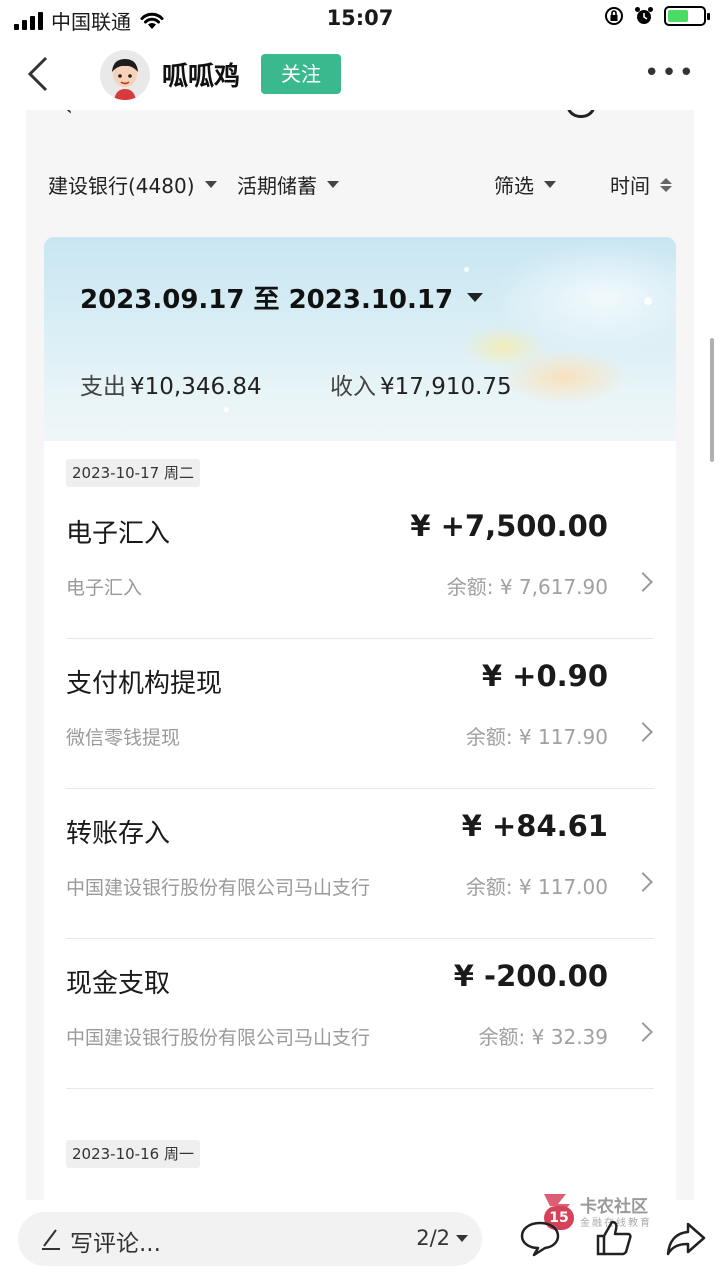 The image size is (720, 1280). I want to click on post-header: 呱呱鸡 关注 •••, so click(360, 75).